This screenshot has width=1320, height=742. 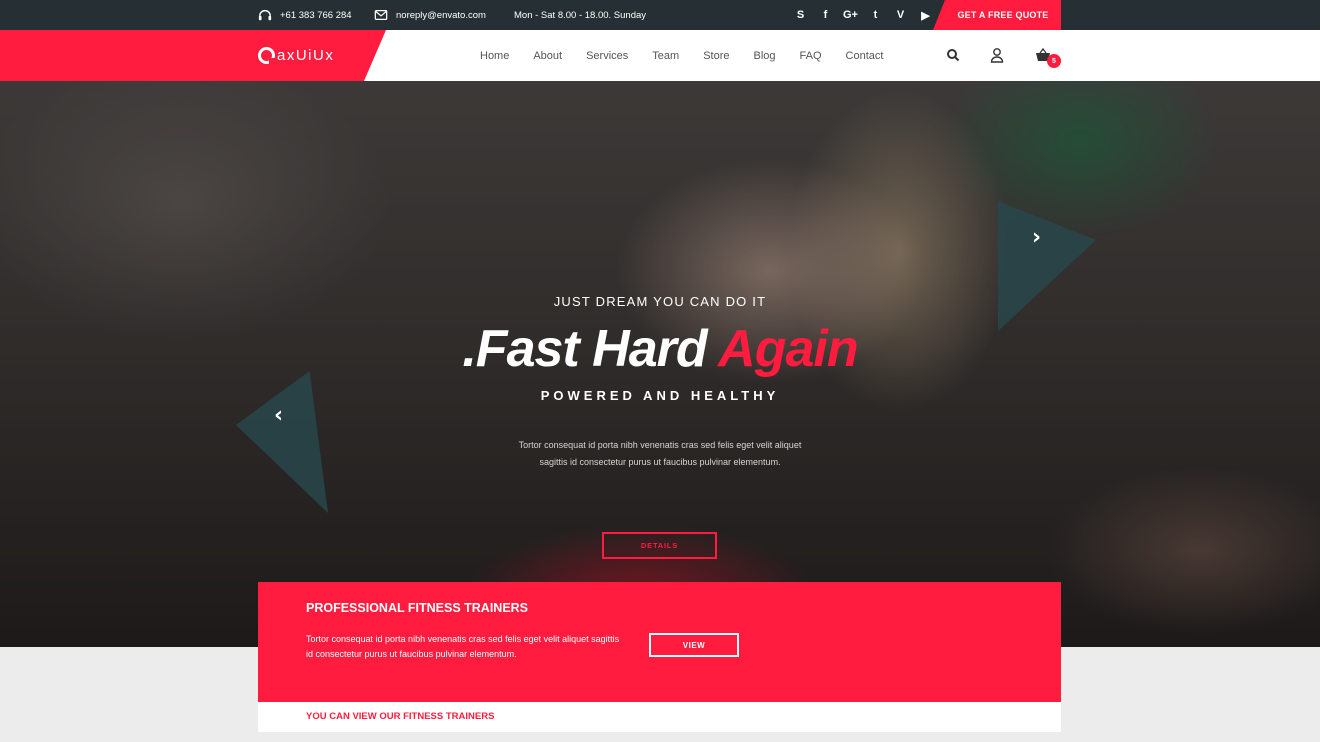 I want to click on trainers-title: PROFESSIONAL FITNESS TRAINERS, so click(x=417, y=608).